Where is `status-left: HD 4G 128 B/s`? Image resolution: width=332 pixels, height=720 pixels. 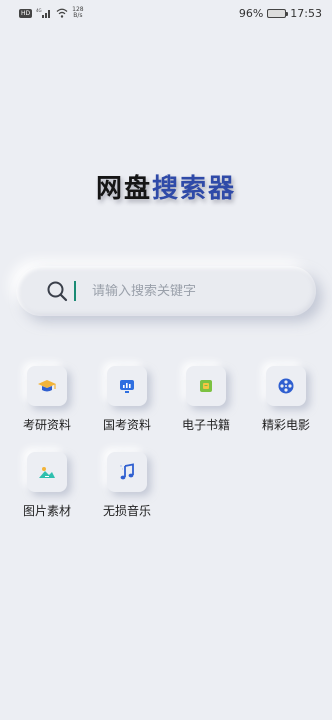 status-left: HD 4G 128 B/s is located at coordinates (51, 13).